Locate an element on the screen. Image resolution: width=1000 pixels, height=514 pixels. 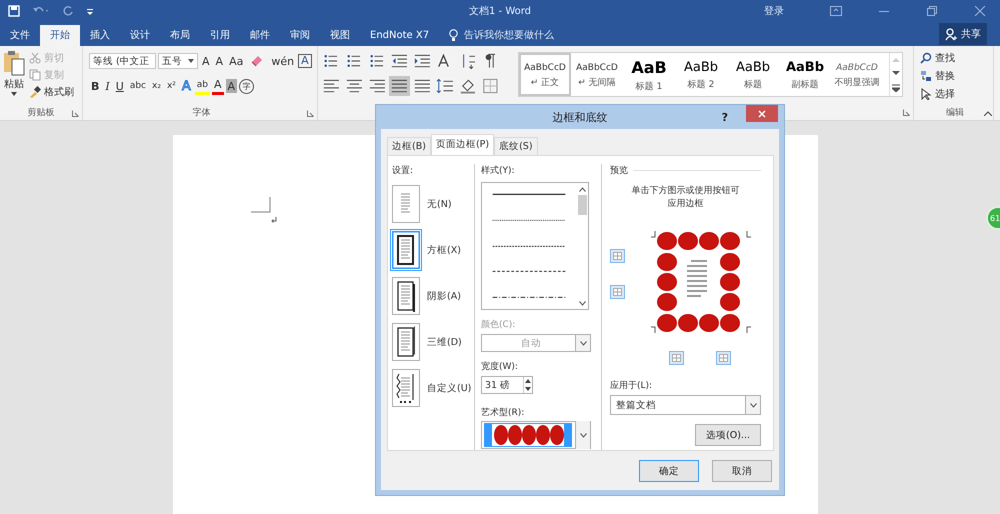
ribbon-tab: 插入 is located at coordinates (100, 35).